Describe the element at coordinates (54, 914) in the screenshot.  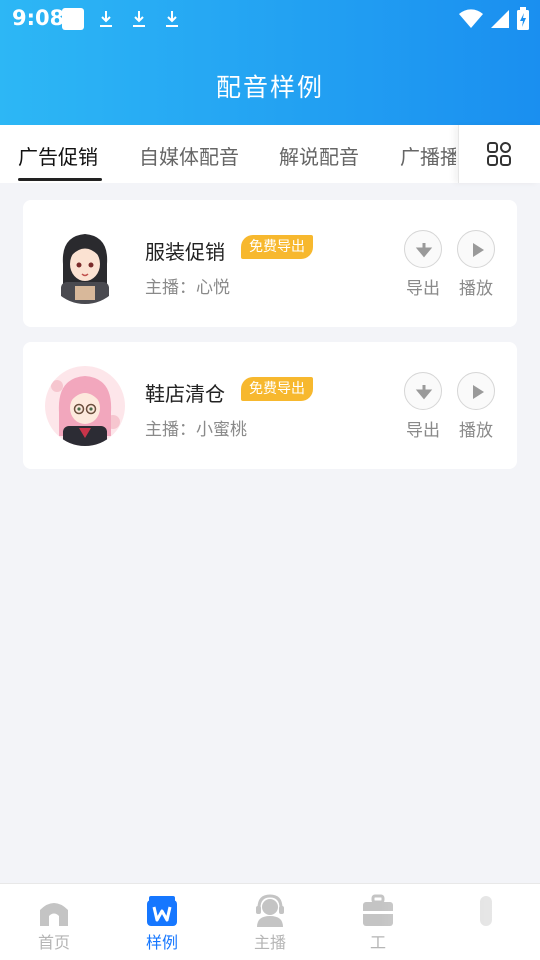
I see `home-icon` at that location.